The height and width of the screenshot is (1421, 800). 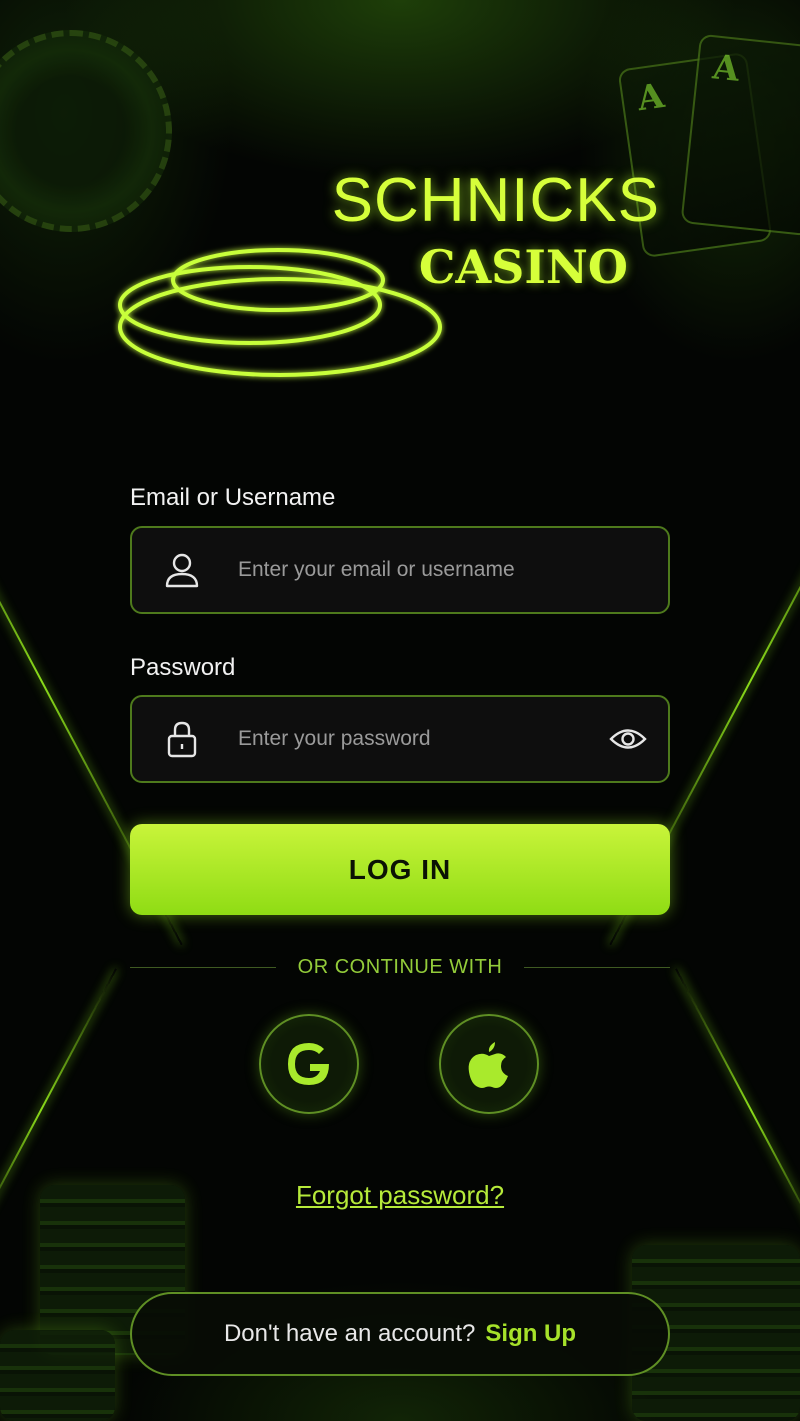 What do you see at coordinates (530, 1334) in the screenshot?
I see `signup-link: Sign Up` at bounding box center [530, 1334].